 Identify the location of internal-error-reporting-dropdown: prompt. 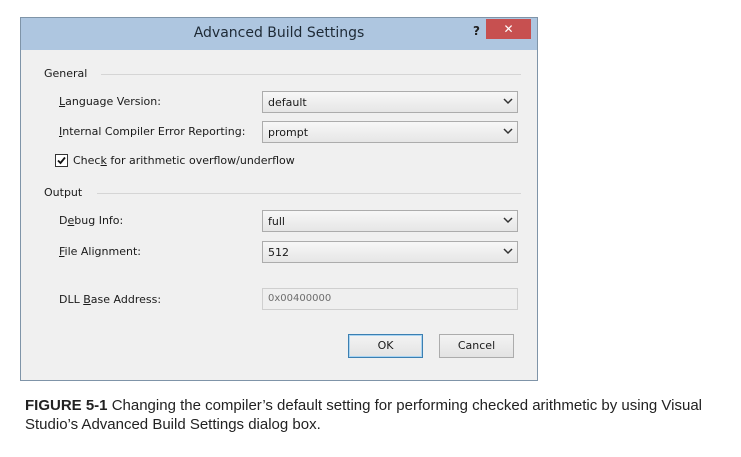
(390, 132).